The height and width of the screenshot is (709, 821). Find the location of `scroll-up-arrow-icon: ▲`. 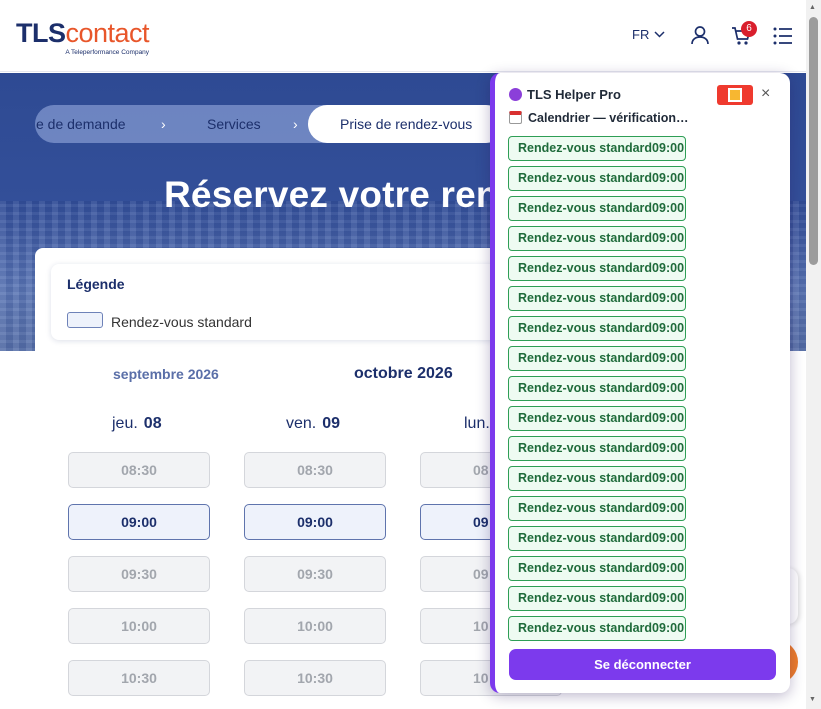

scroll-up-arrow-icon: ▲ is located at coordinates (812, 7).